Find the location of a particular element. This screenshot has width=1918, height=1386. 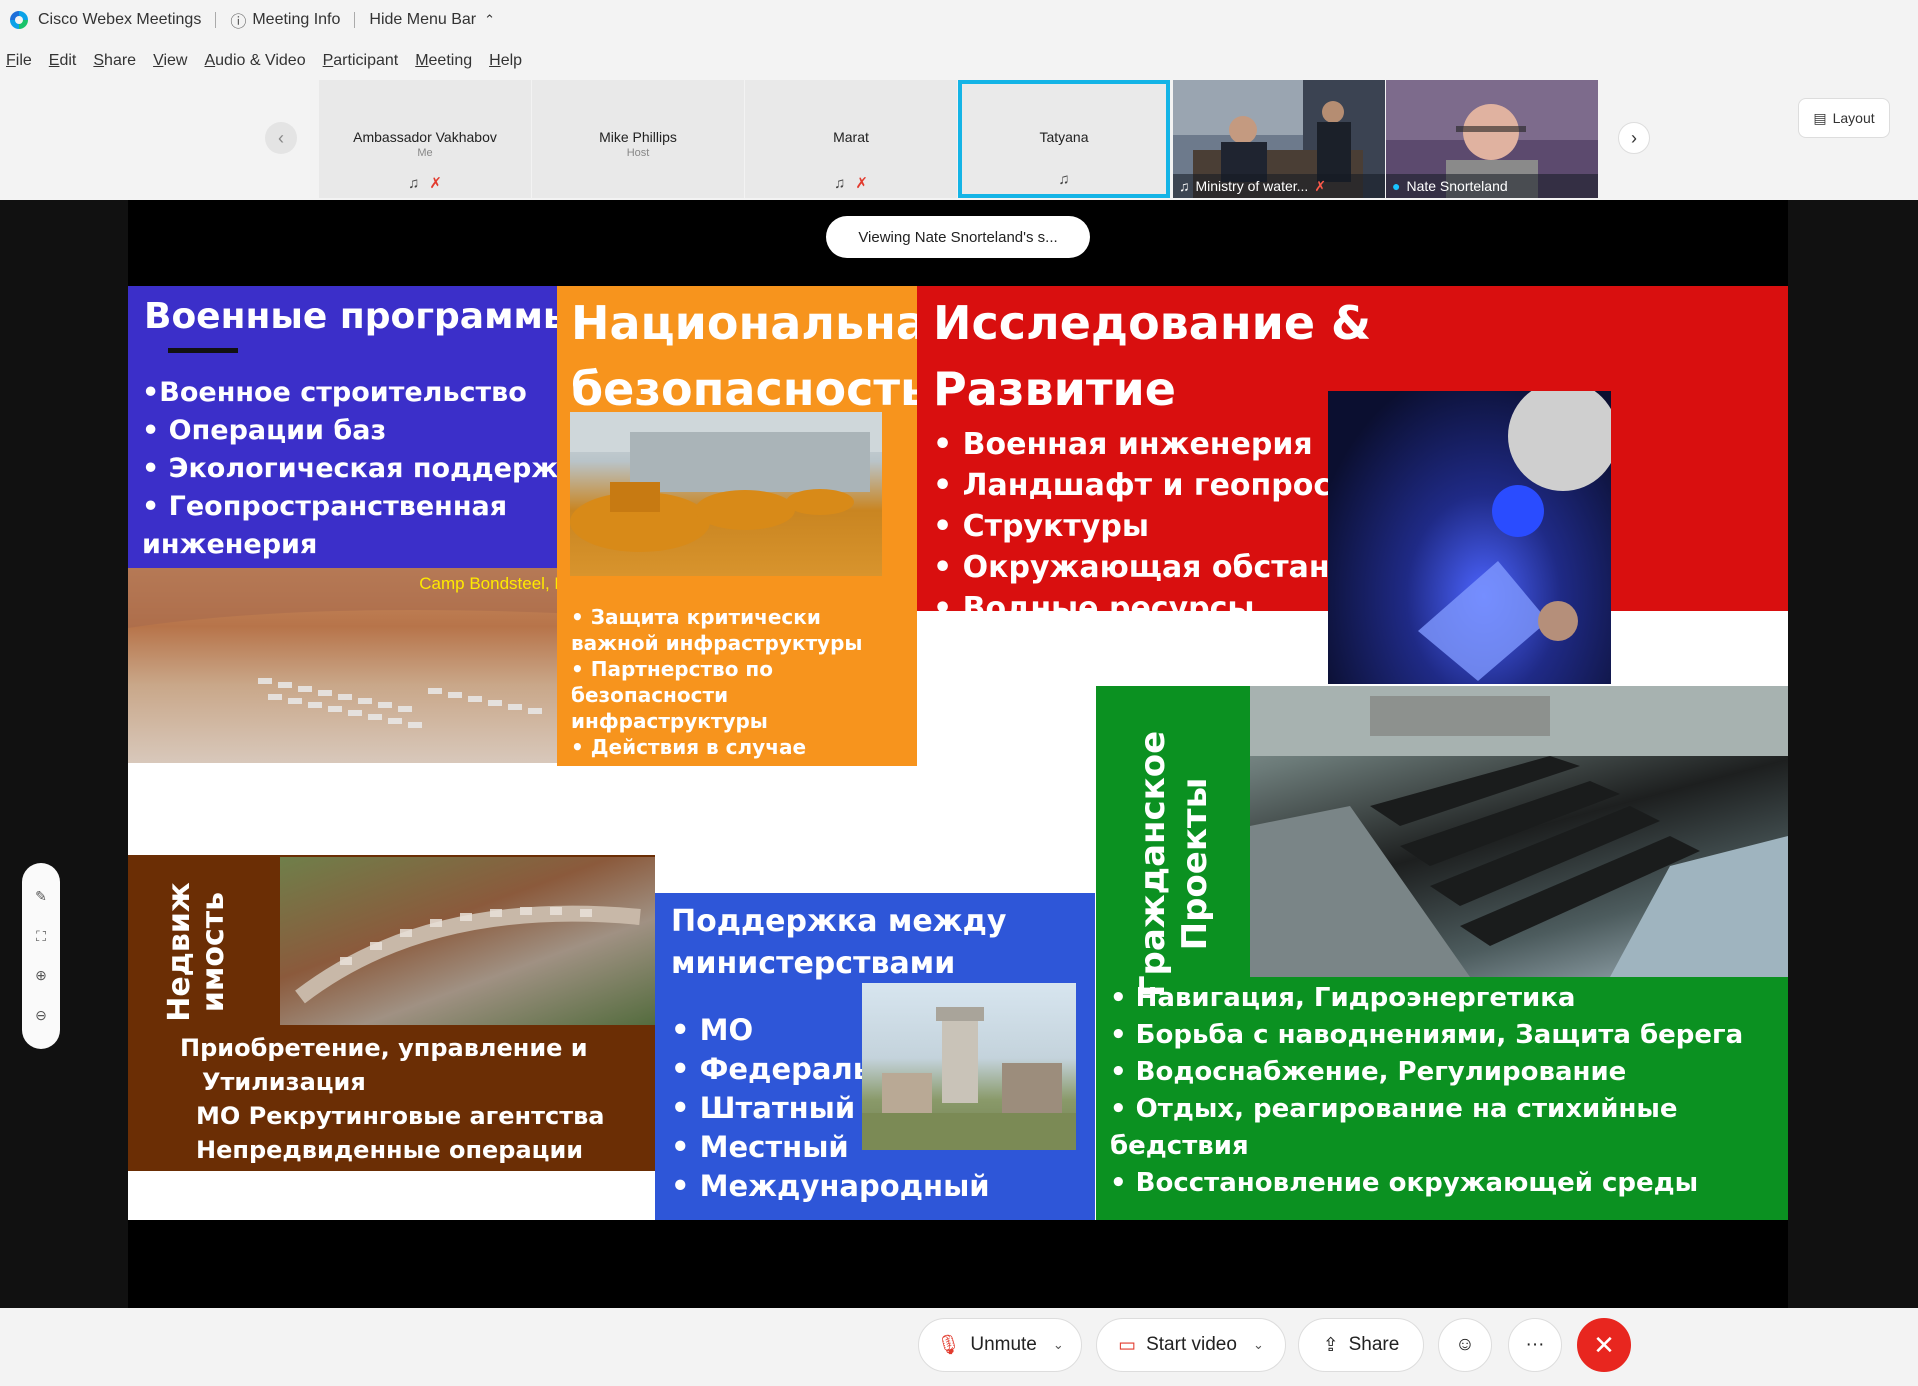

app-title: Cisco Webex Meetings is located at coordinates (120, 19).